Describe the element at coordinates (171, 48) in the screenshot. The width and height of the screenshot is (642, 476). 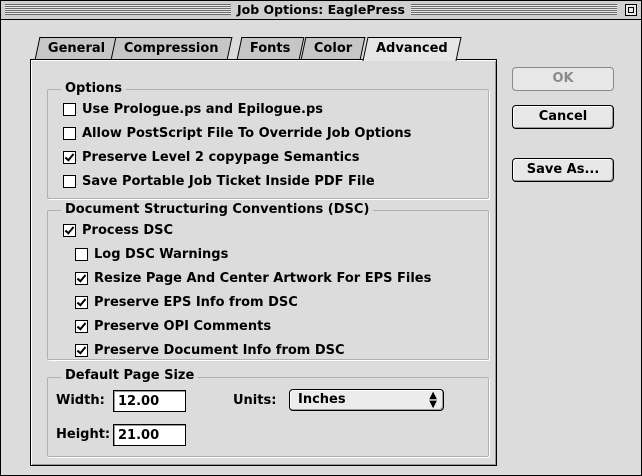
I see `tab-compression: Compression` at that location.